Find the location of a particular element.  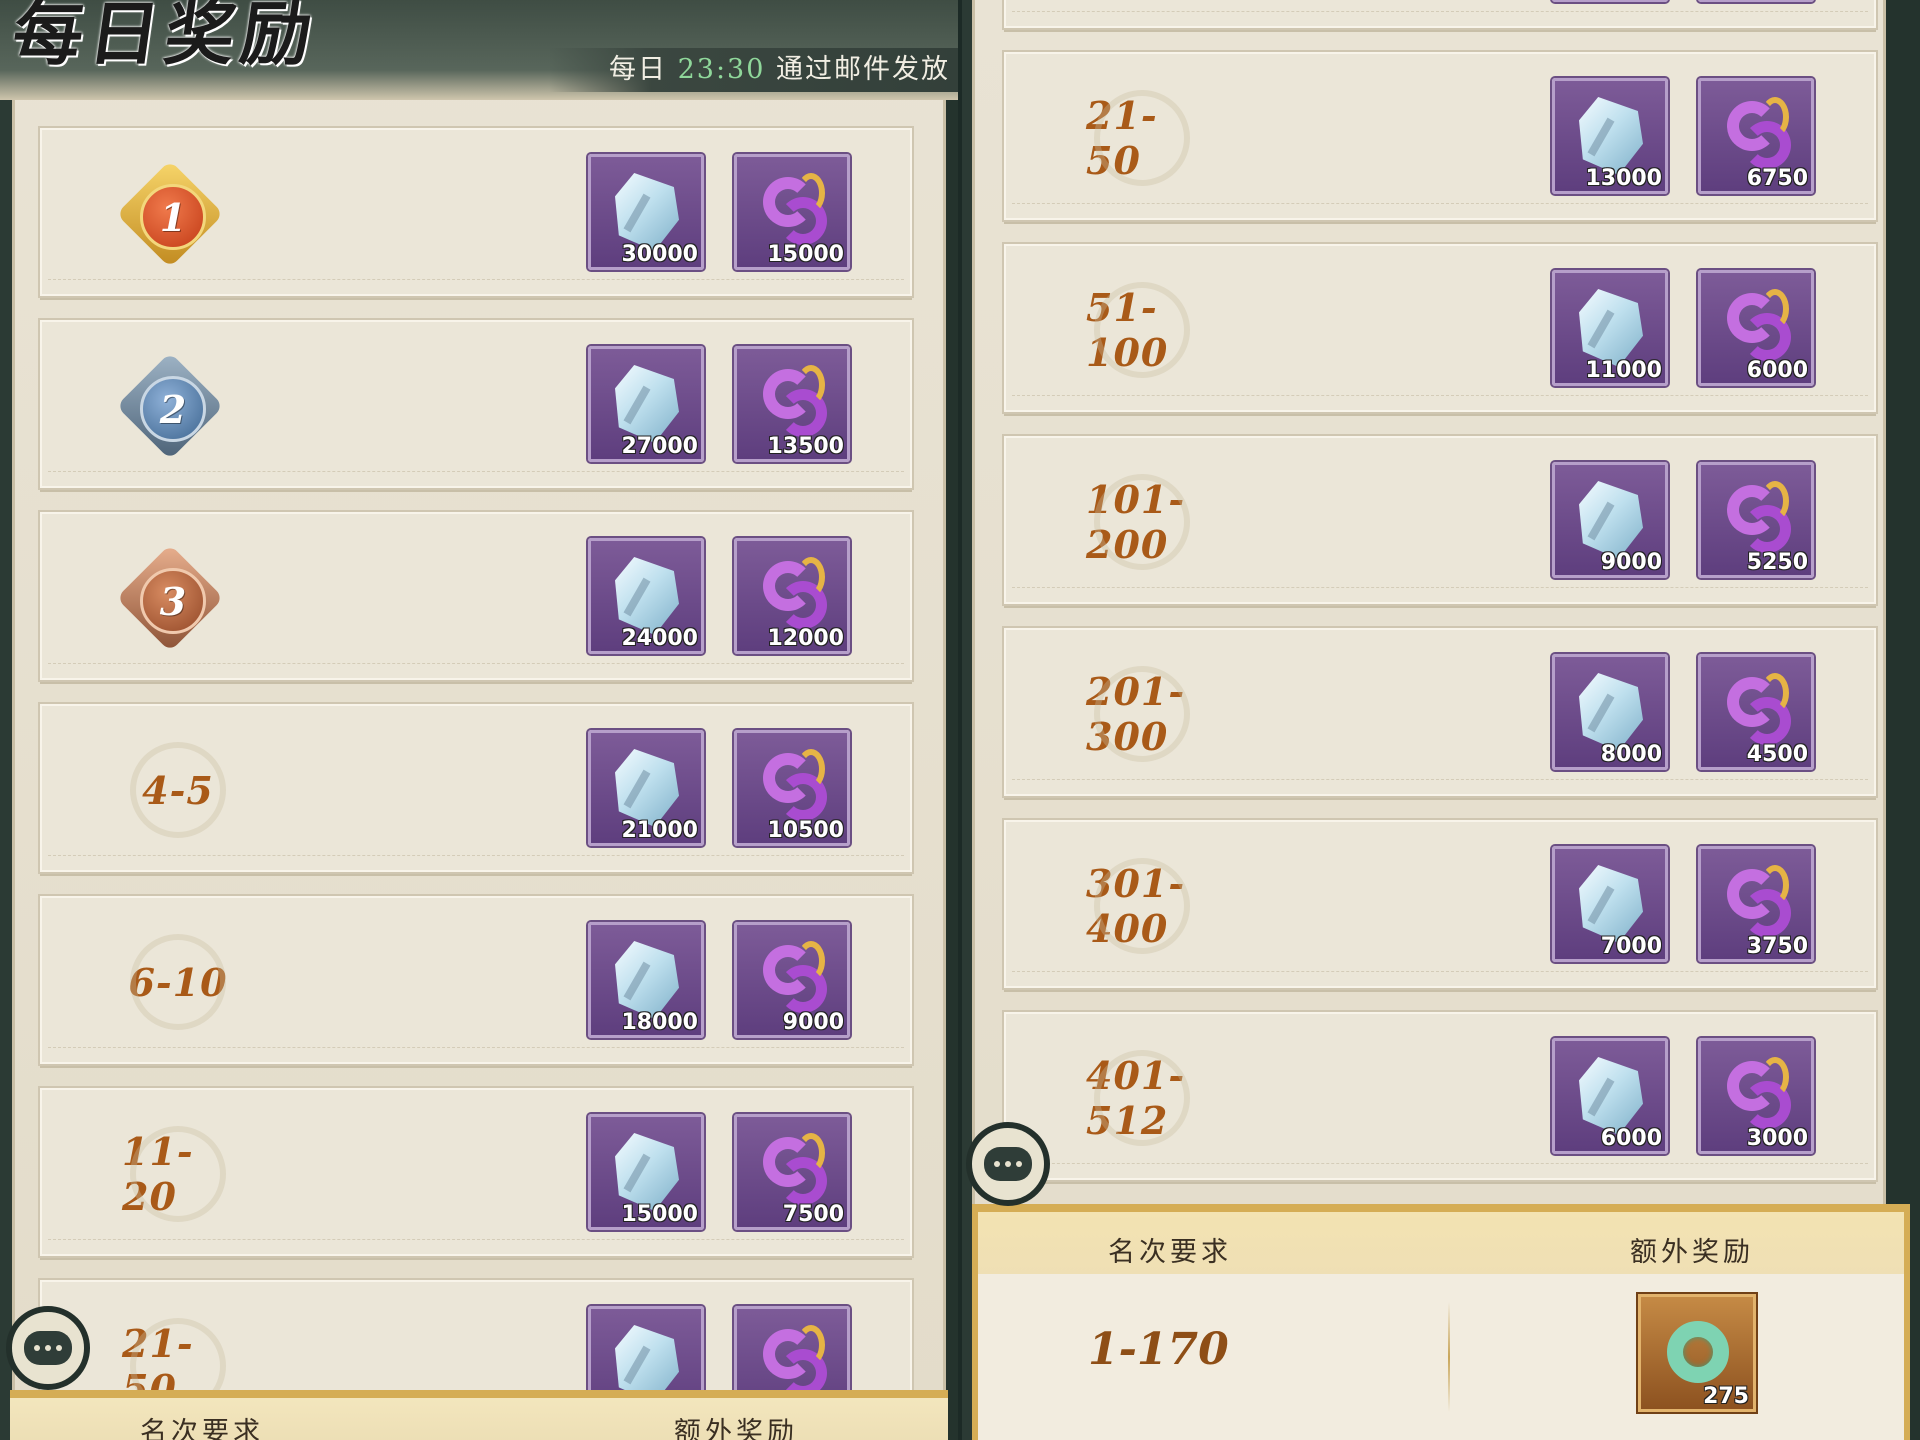

crystal-reward-item: 27000 is located at coordinates (646, 404).